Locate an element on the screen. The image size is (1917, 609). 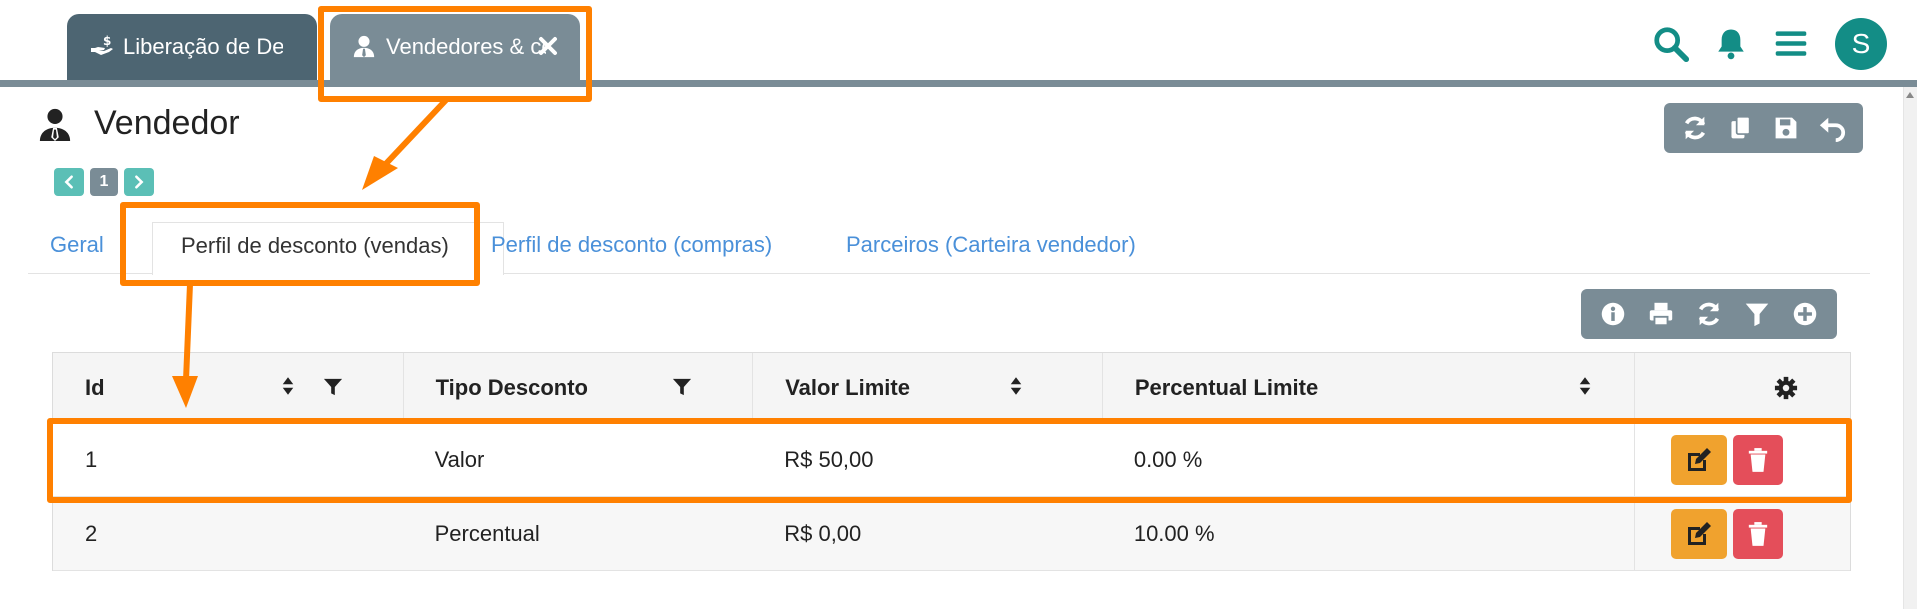
column-label: Percentual Limite is located at coordinates (1226, 387).